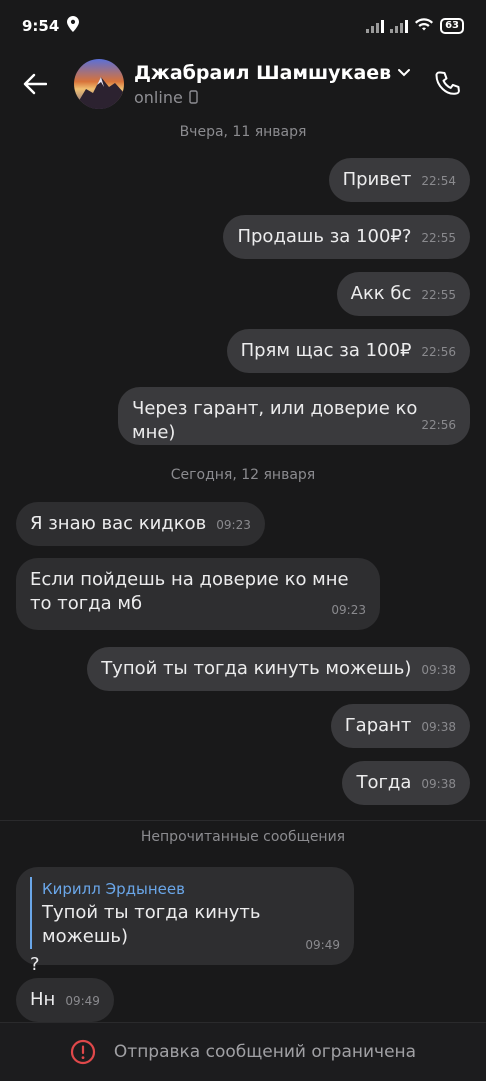  I want to click on peer-name-row: Джабраил Шамшукаев, so click(272, 73).